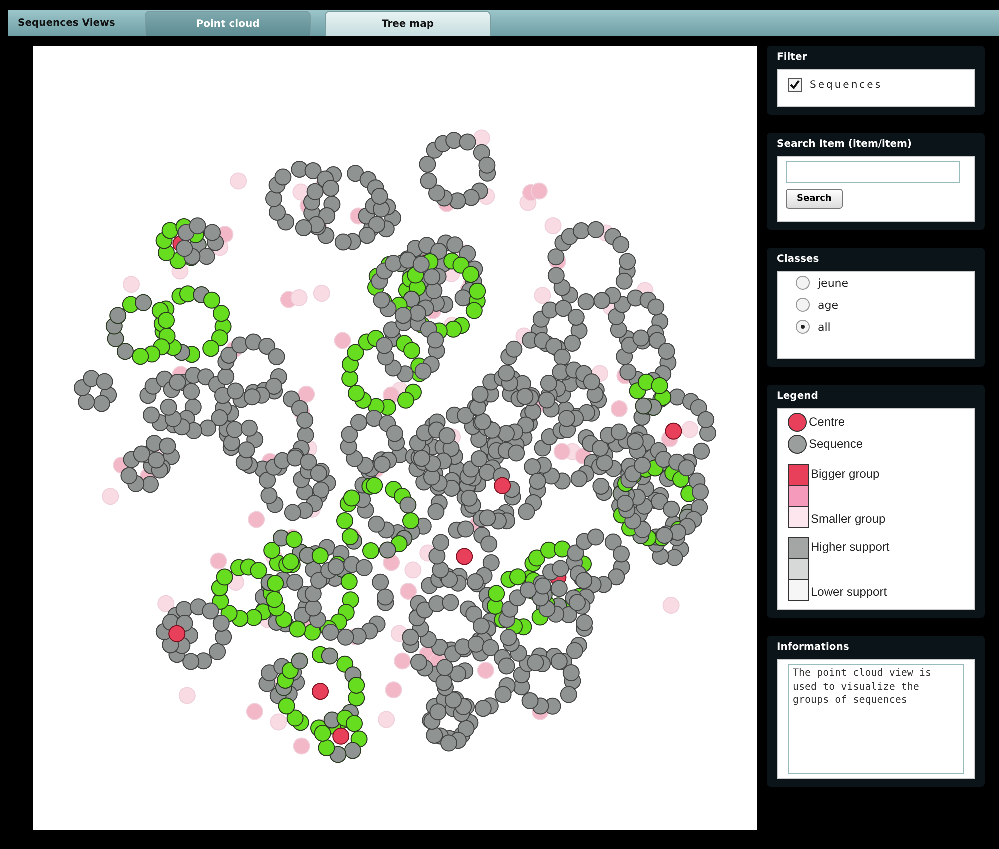  What do you see at coordinates (408, 23) in the screenshot?
I see `tab: Tree map` at bounding box center [408, 23].